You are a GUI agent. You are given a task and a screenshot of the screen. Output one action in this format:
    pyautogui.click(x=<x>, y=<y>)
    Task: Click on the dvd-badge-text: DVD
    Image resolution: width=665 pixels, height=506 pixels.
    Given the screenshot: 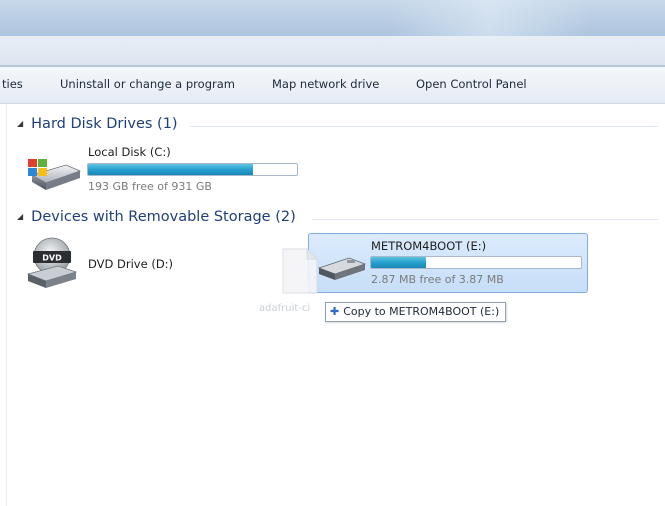 What is the action you would take?
    pyautogui.click(x=52, y=258)
    